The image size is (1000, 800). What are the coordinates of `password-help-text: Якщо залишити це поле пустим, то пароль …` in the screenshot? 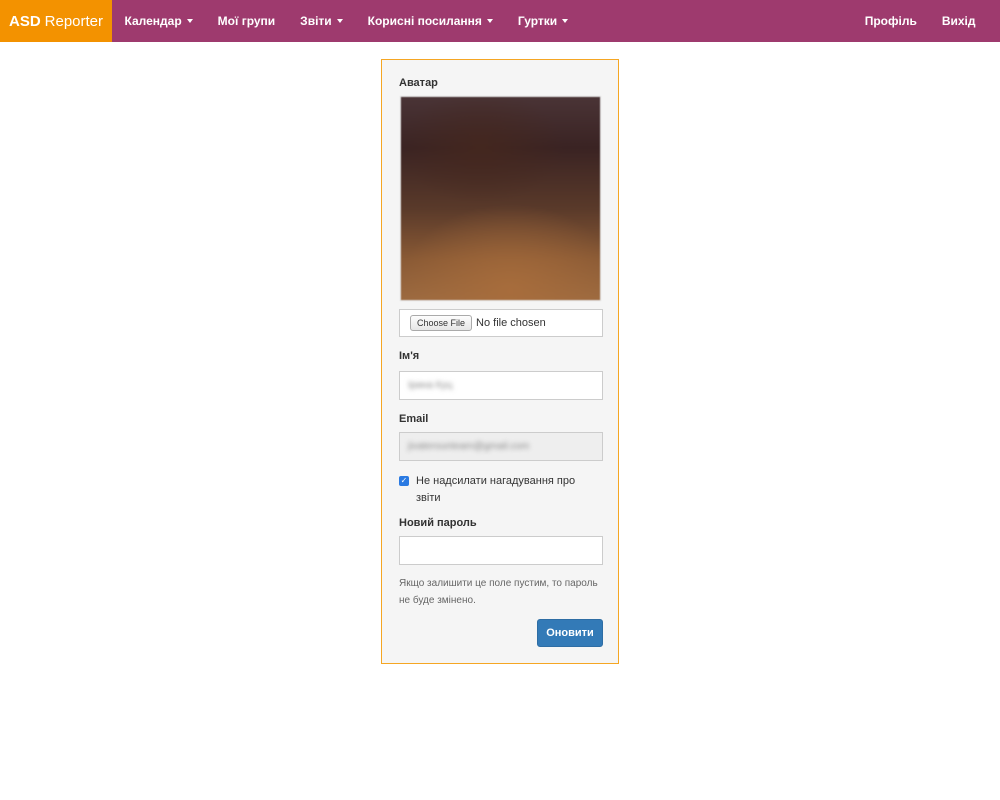 It's located at (498, 592).